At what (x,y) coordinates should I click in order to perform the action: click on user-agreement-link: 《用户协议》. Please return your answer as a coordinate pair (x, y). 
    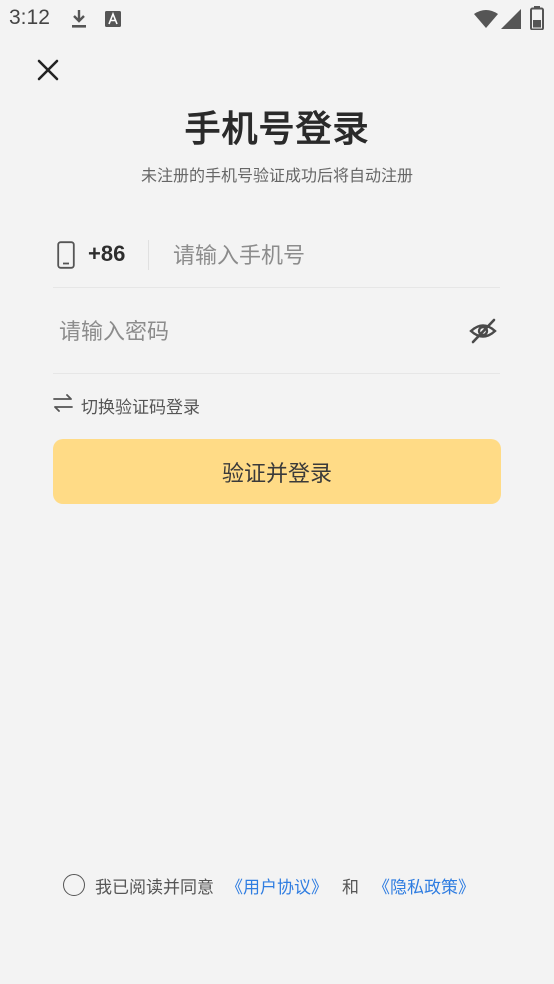
    Looking at the image, I should click on (277, 885).